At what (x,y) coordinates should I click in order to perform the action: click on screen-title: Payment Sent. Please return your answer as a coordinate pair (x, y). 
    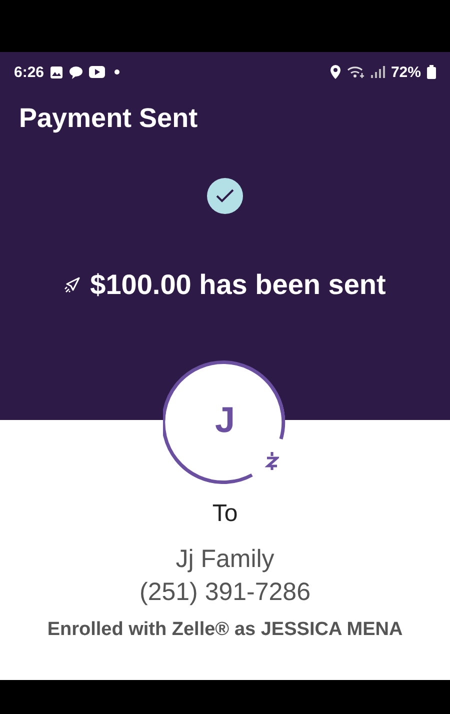
    Looking at the image, I should click on (109, 118).